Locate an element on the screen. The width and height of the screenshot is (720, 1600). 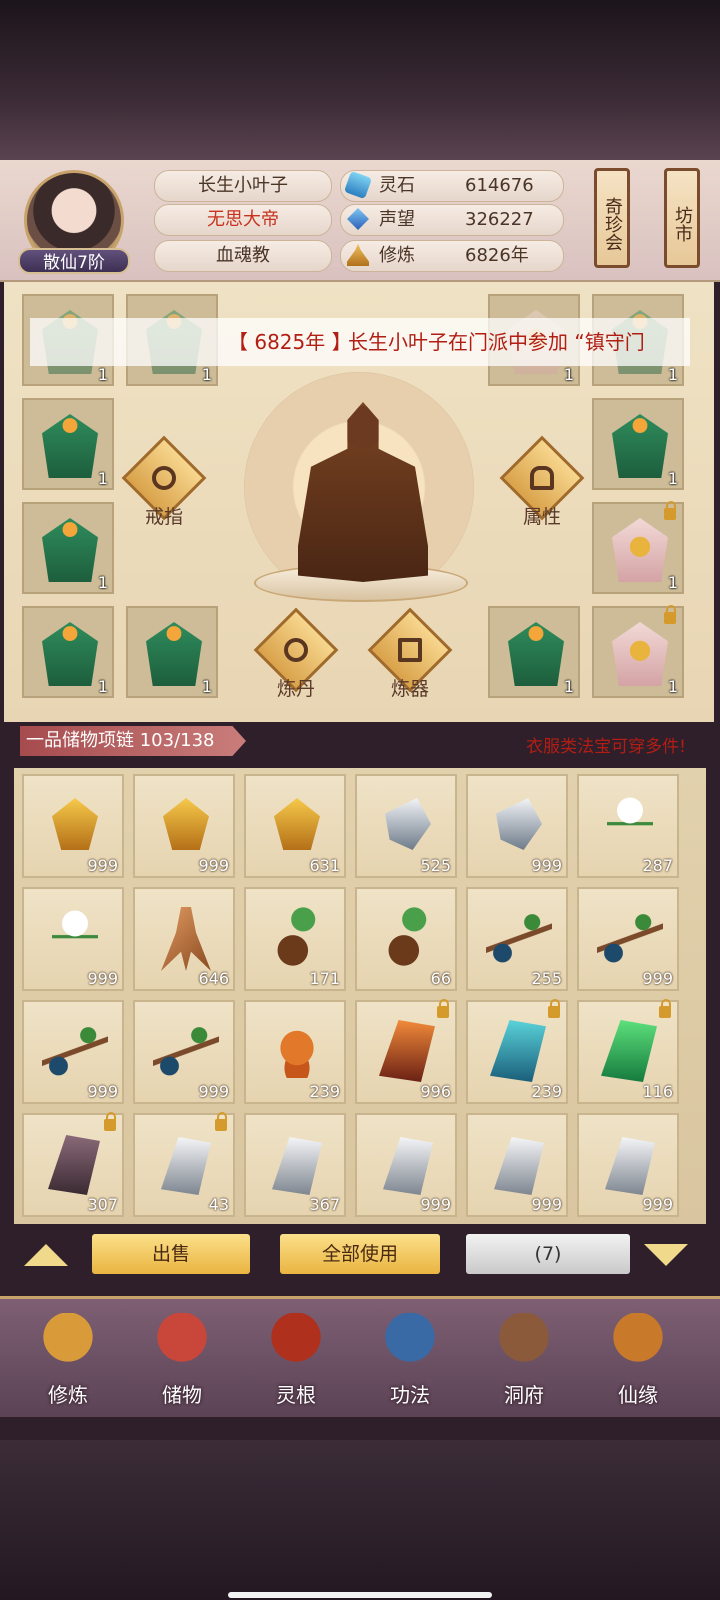
inventory-slot: 255 is located at coordinates (517, 939).